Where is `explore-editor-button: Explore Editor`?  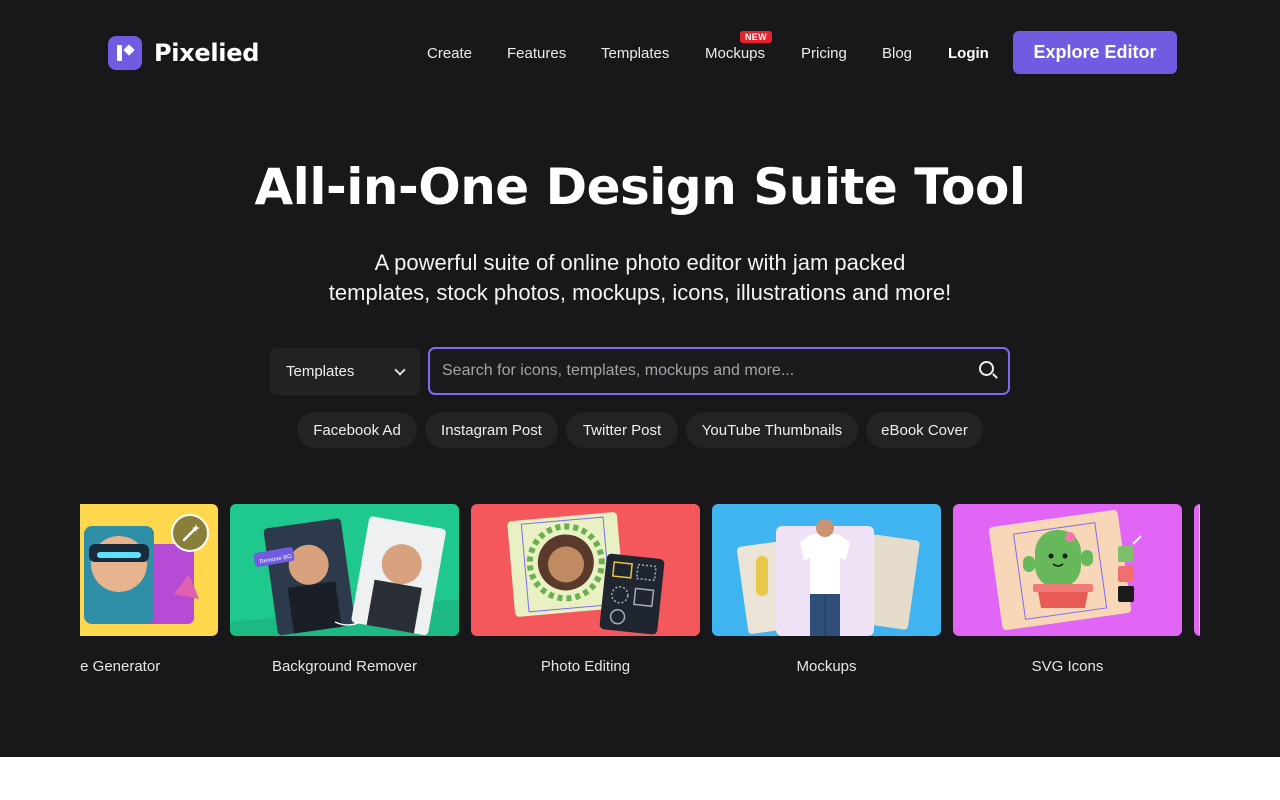 explore-editor-button: Explore Editor is located at coordinates (1095, 52).